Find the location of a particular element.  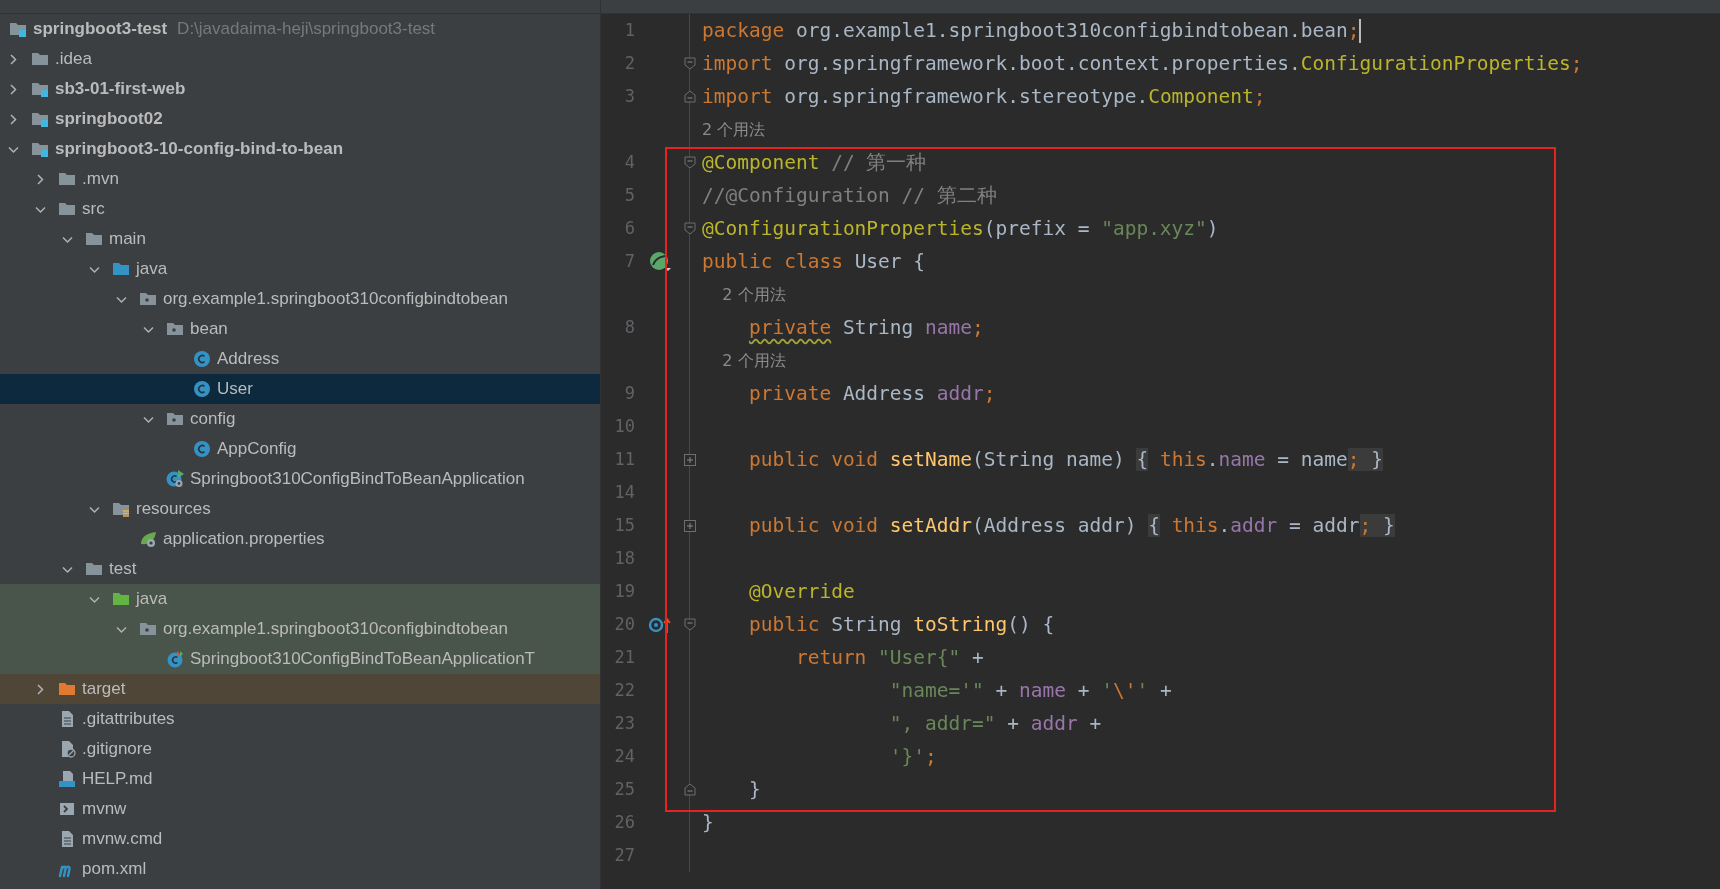

project-path: D:\javadaima-heji\springboot3-test is located at coordinates (306, 29).